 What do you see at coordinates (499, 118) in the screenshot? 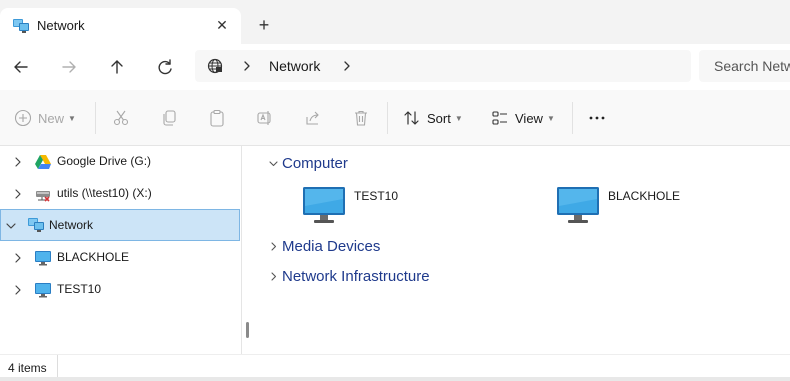
I see `view-icon` at bounding box center [499, 118].